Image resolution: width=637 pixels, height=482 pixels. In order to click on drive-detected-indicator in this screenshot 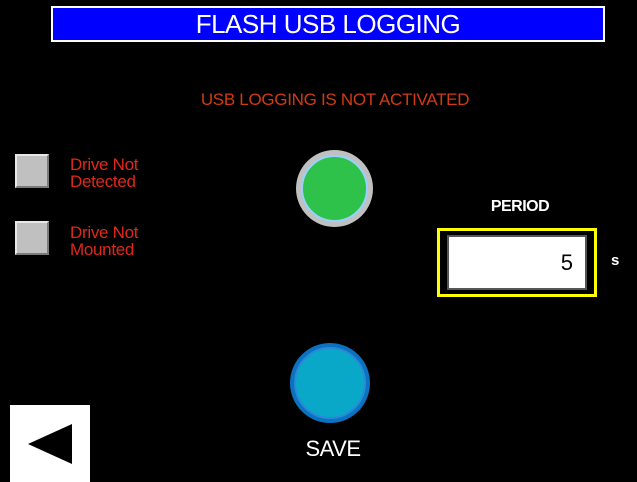, I will do `click(32, 171)`.